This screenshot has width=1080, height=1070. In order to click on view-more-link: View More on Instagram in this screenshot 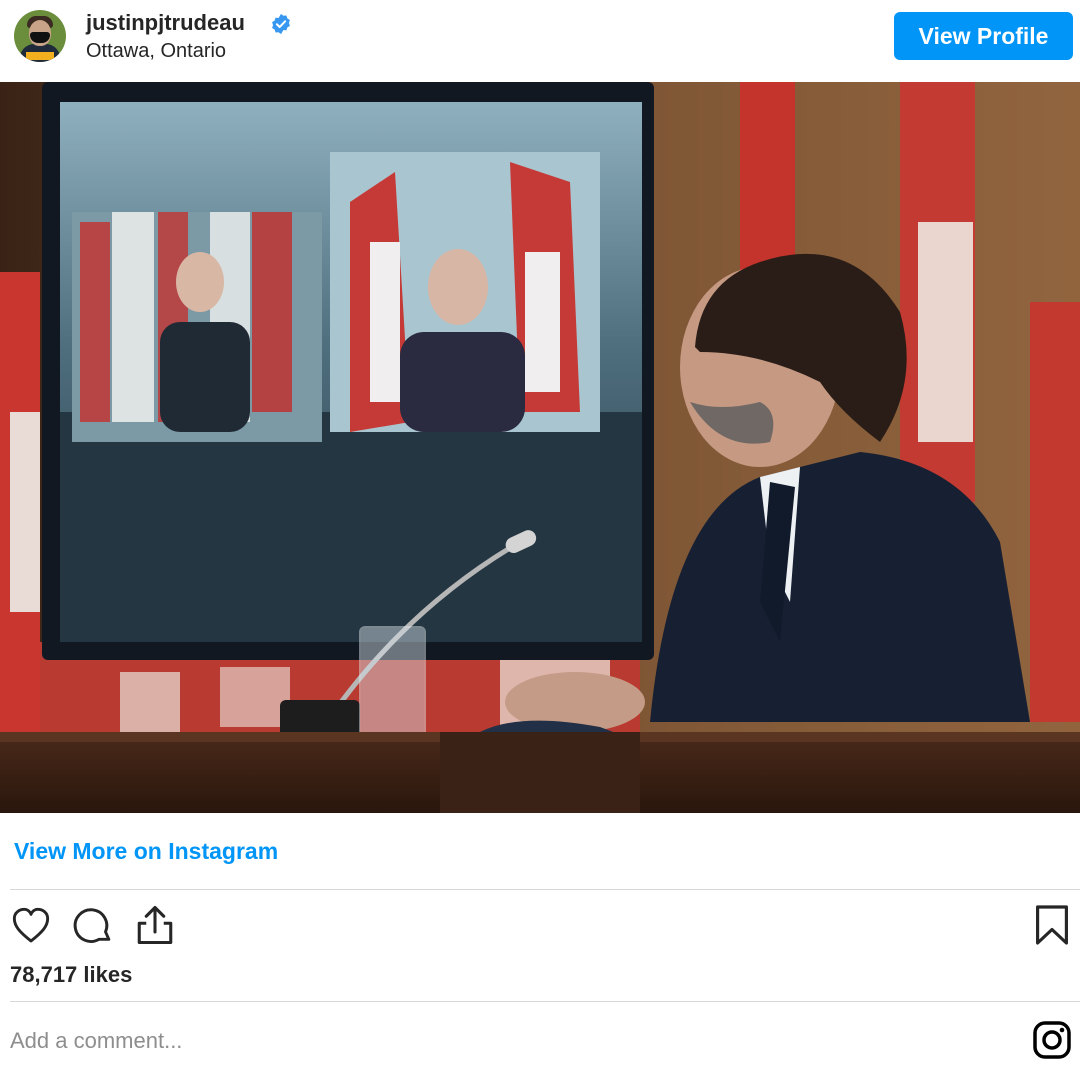, I will do `click(146, 851)`.